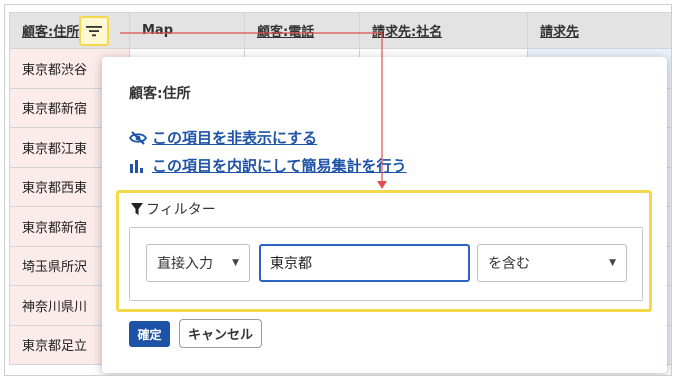 This screenshot has width=676, height=381. I want to click on filter-condition-select: を含む ▼, so click(552, 263).